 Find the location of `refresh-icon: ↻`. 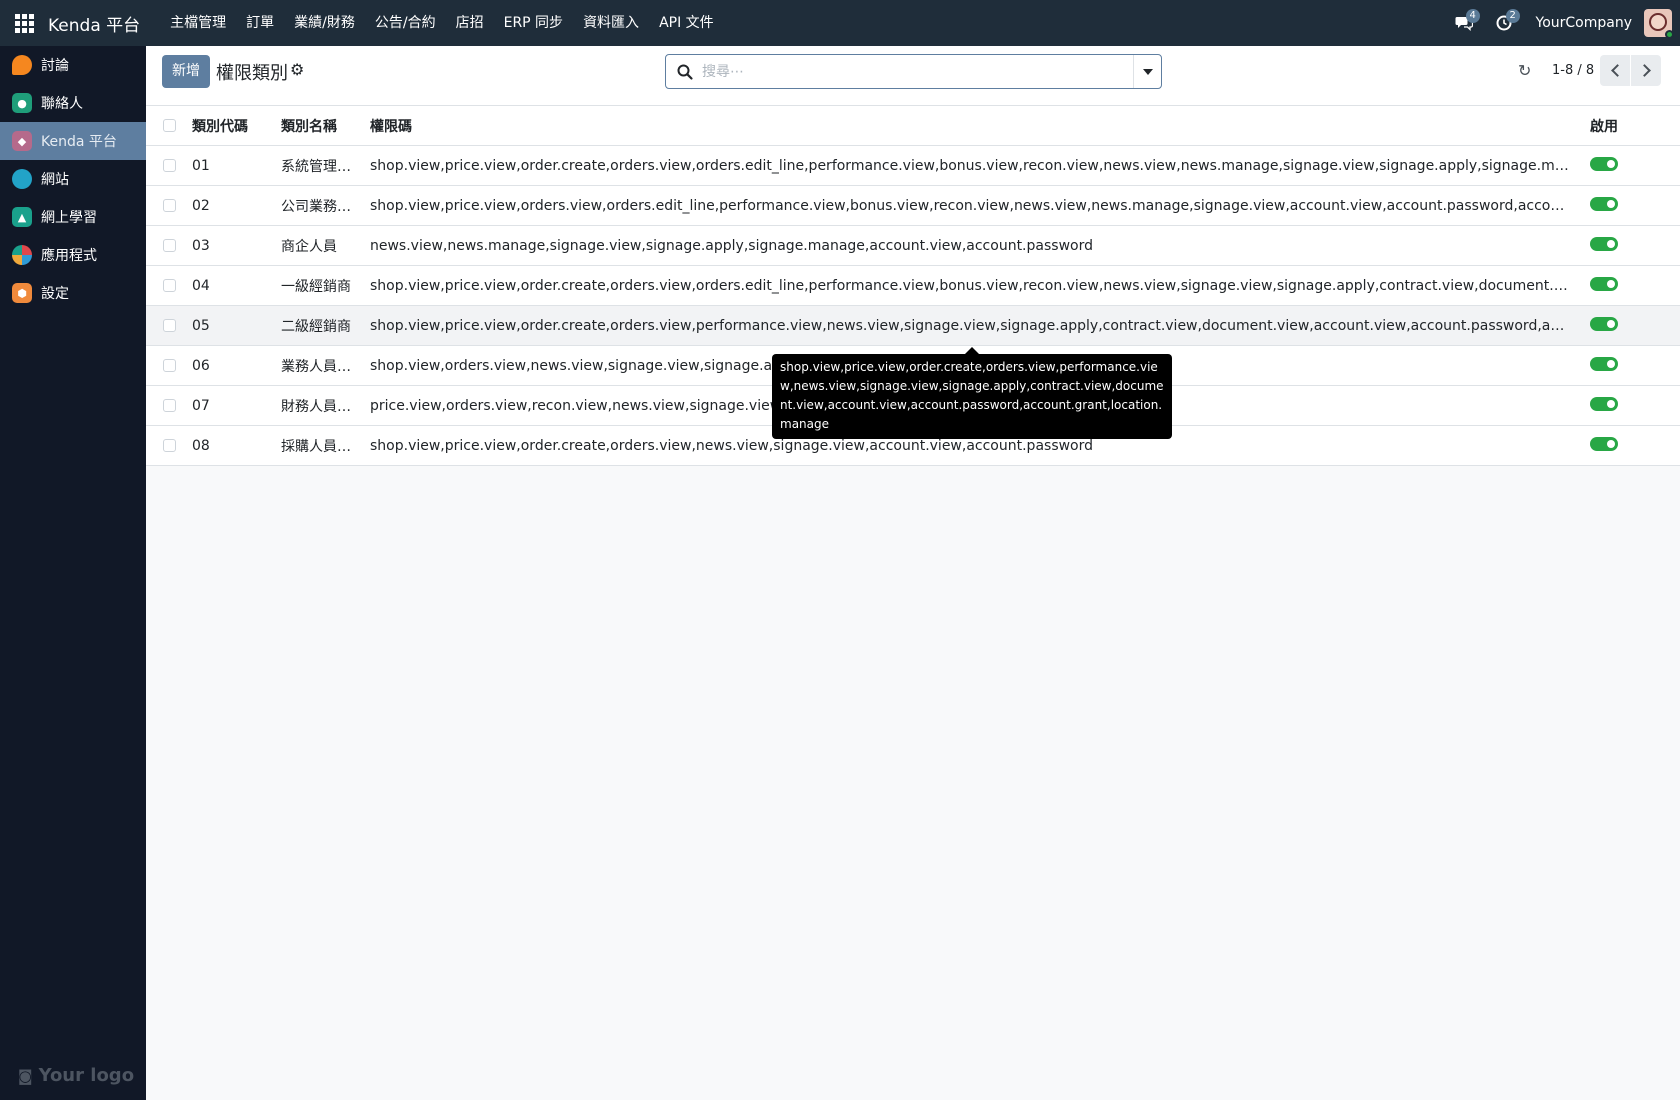

refresh-icon: ↻ is located at coordinates (1524, 70).